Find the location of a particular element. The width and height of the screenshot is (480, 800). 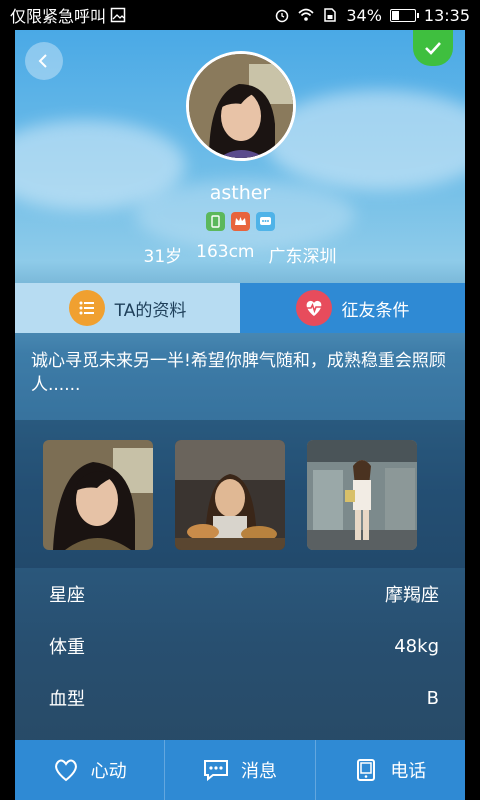

like-button: 心动 is located at coordinates (90, 770).